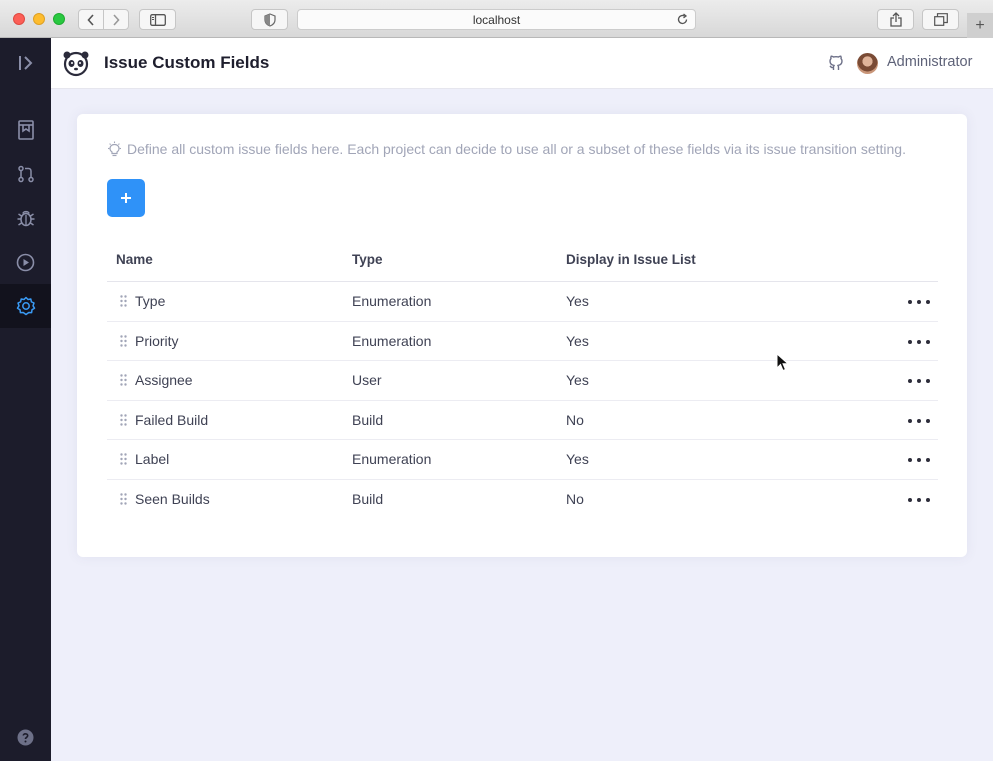 Image resolution: width=993 pixels, height=761 pixels. I want to click on share-icon, so click(895, 19).